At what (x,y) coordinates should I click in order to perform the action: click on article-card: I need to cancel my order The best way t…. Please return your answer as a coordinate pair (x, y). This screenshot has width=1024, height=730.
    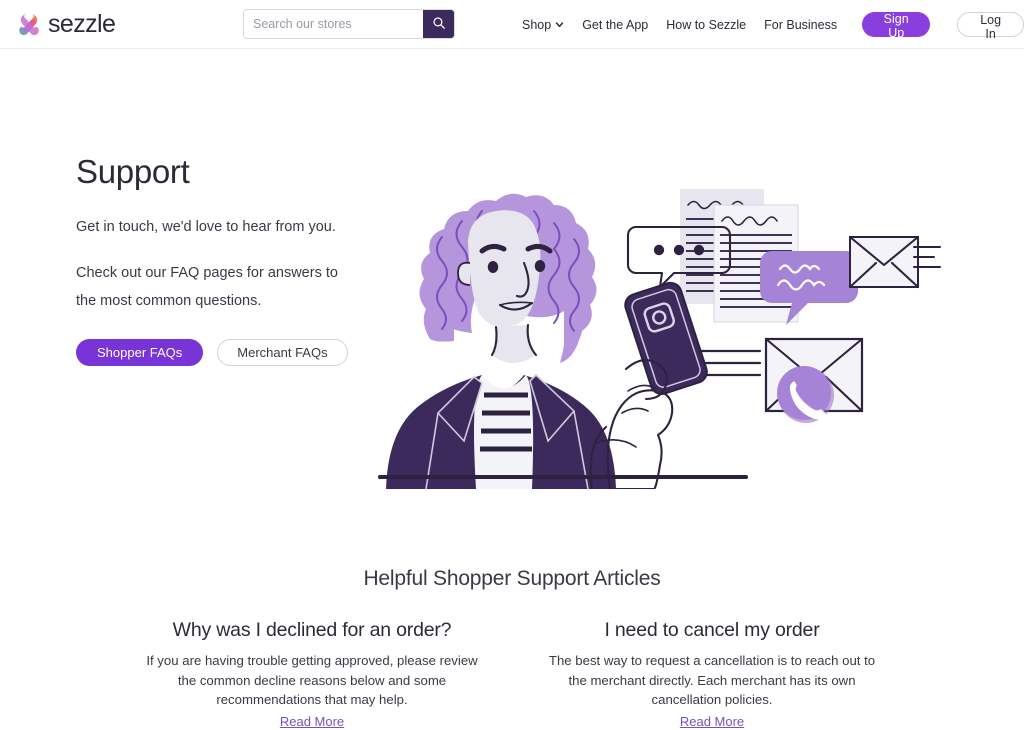
    Looking at the image, I should click on (712, 674).